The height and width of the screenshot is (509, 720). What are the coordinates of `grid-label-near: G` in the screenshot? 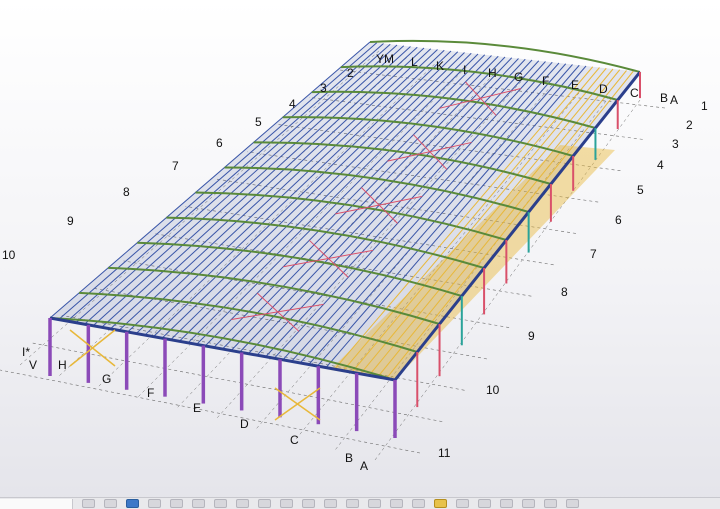 It's located at (106, 379).